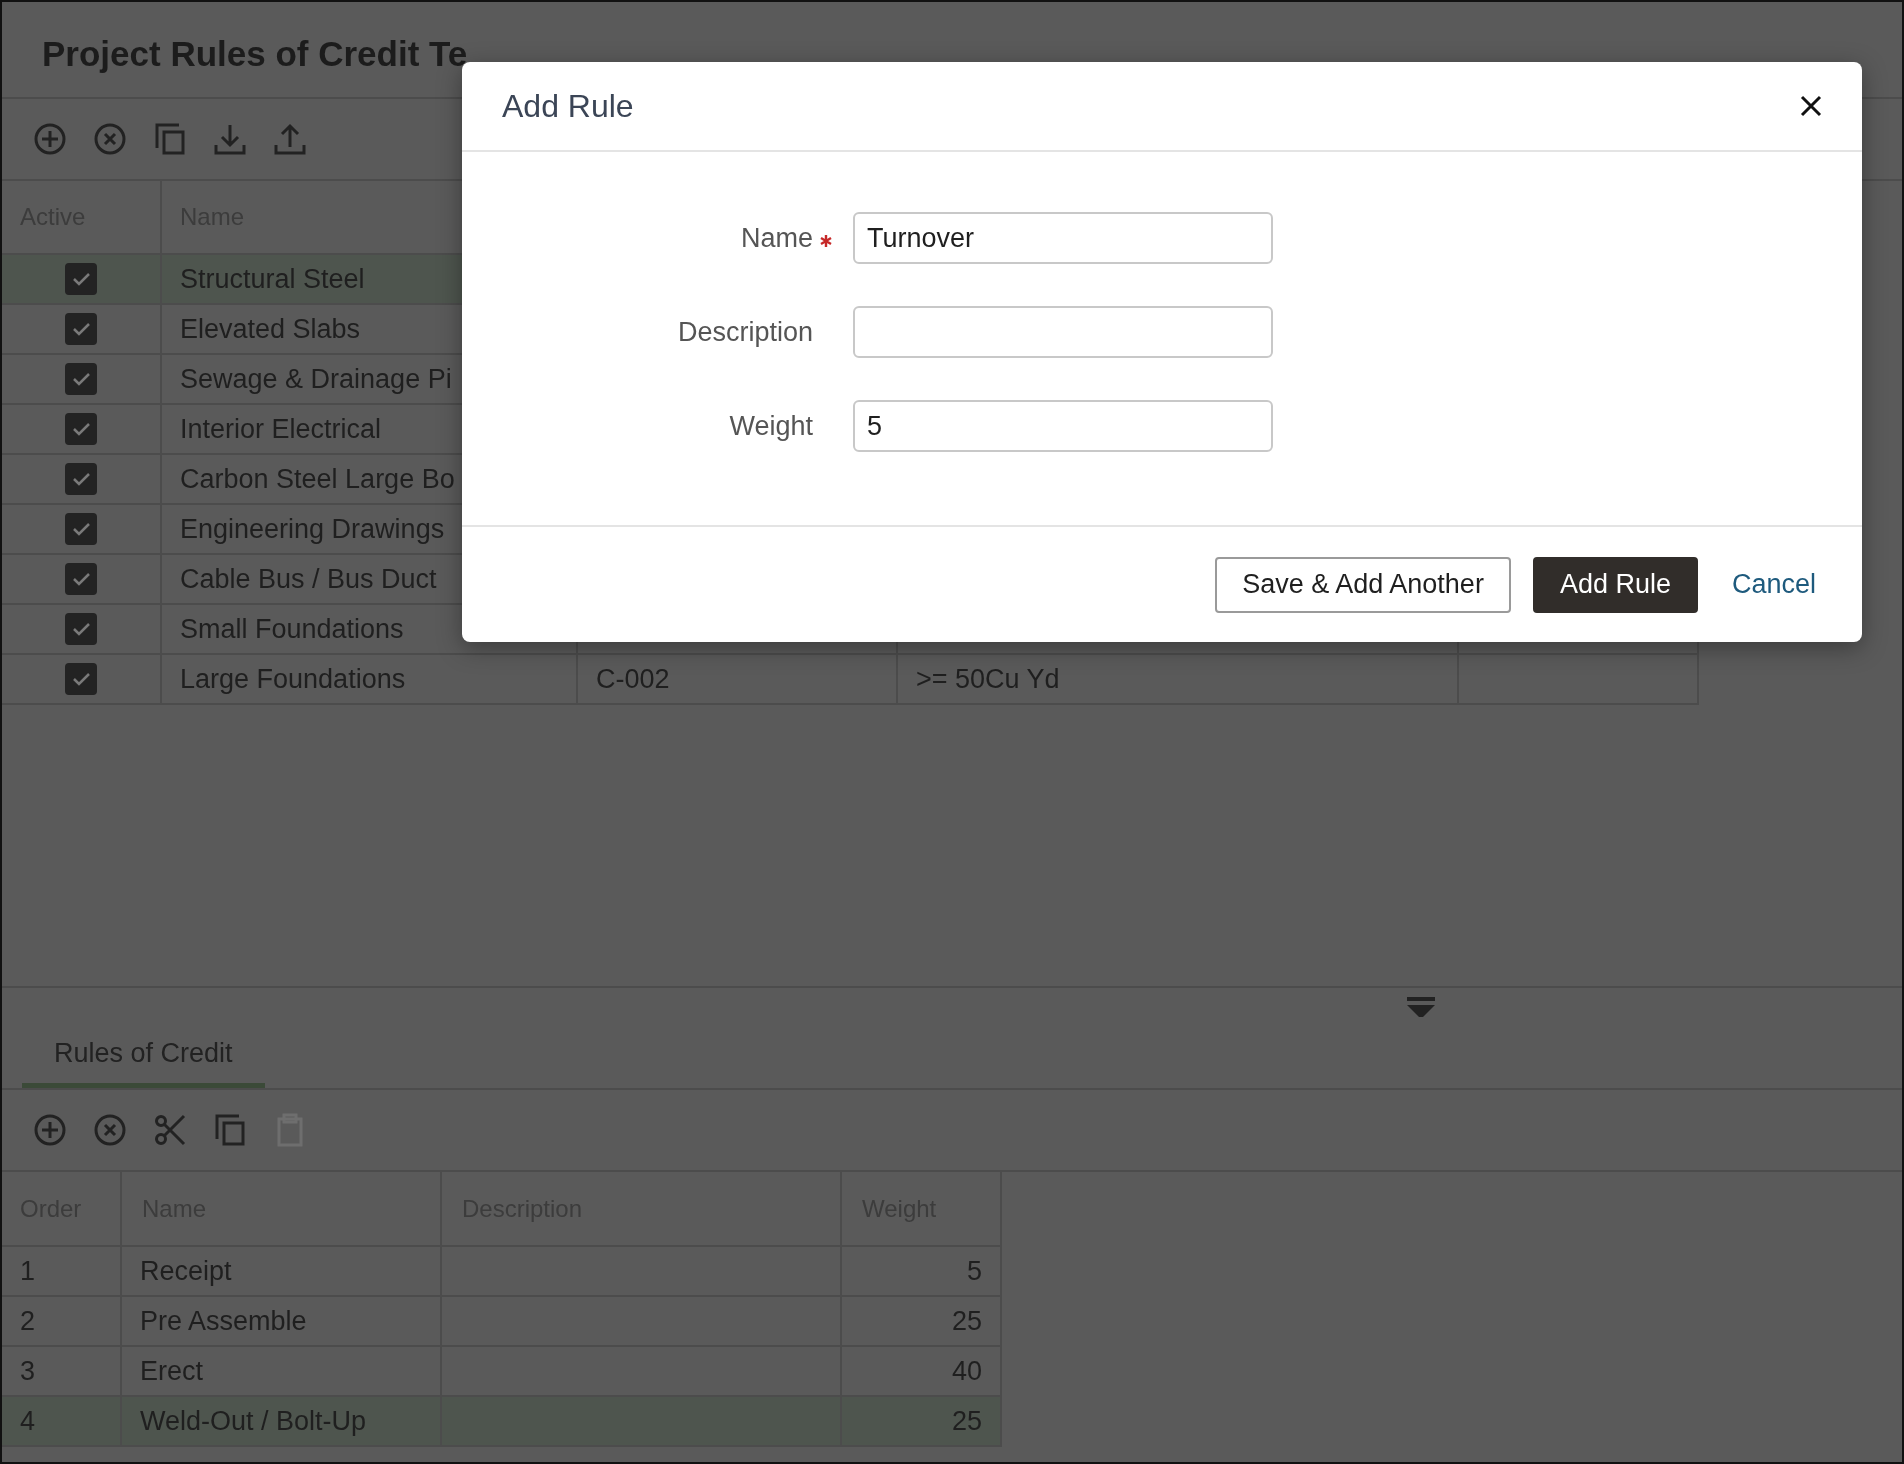 Image resolution: width=1904 pixels, height=1464 pixels. I want to click on table-cell: >= 50Cu Yd, so click(988, 678).